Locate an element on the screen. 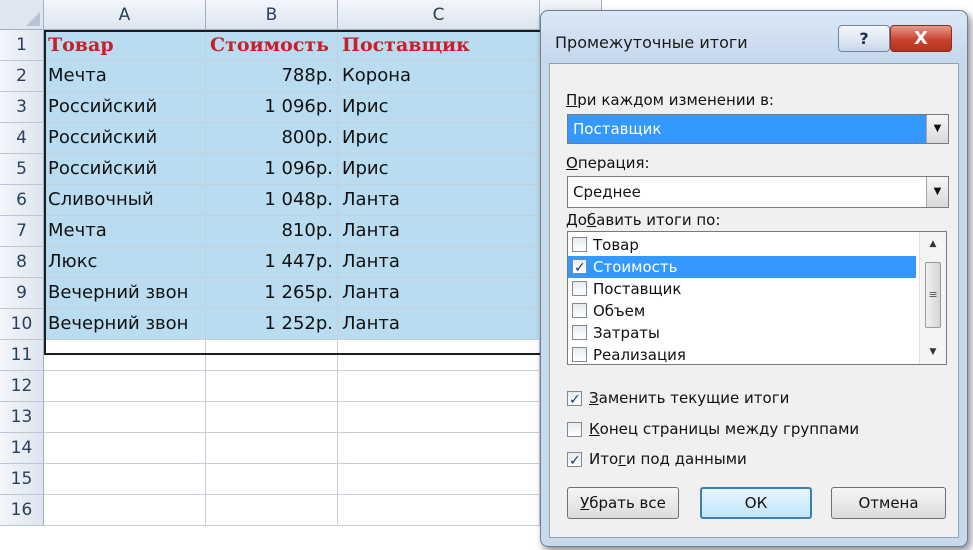  scroll-up-icon: ▲ is located at coordinates (933, 244).